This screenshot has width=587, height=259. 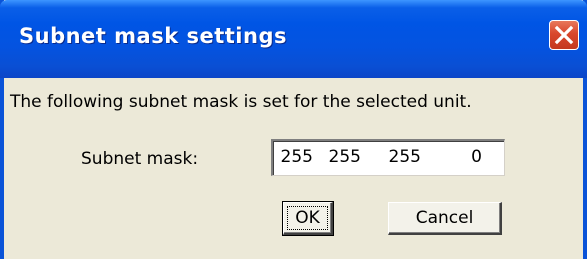 What do you see at coordinates (462, 157) in the screenshot?
I see `subnet-octet-4: 0` at bounding box center [462, 157].